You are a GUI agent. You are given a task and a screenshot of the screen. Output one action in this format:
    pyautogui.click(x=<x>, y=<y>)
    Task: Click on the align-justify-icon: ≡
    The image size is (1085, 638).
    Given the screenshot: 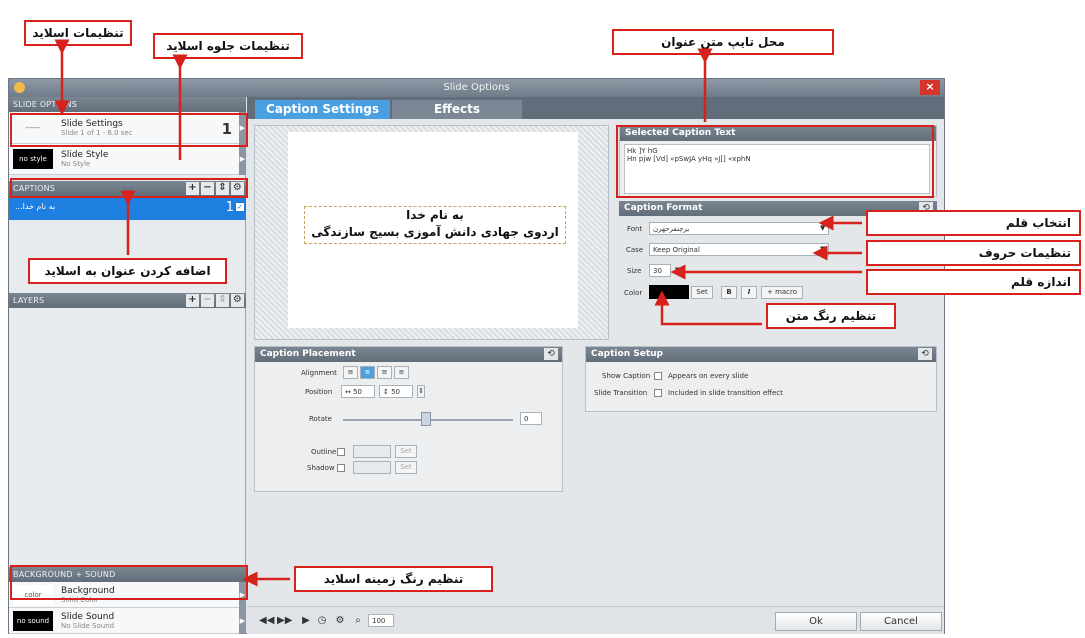 What is the action you would take?
    pyautogui.click(x=401, y=372)
    